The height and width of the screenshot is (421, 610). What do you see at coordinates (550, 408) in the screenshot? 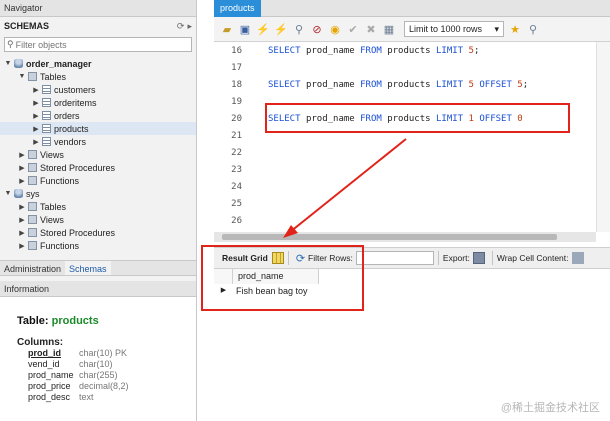
I see `watermark: @稀土掘金技术社区` at bounding box center [550, 408].